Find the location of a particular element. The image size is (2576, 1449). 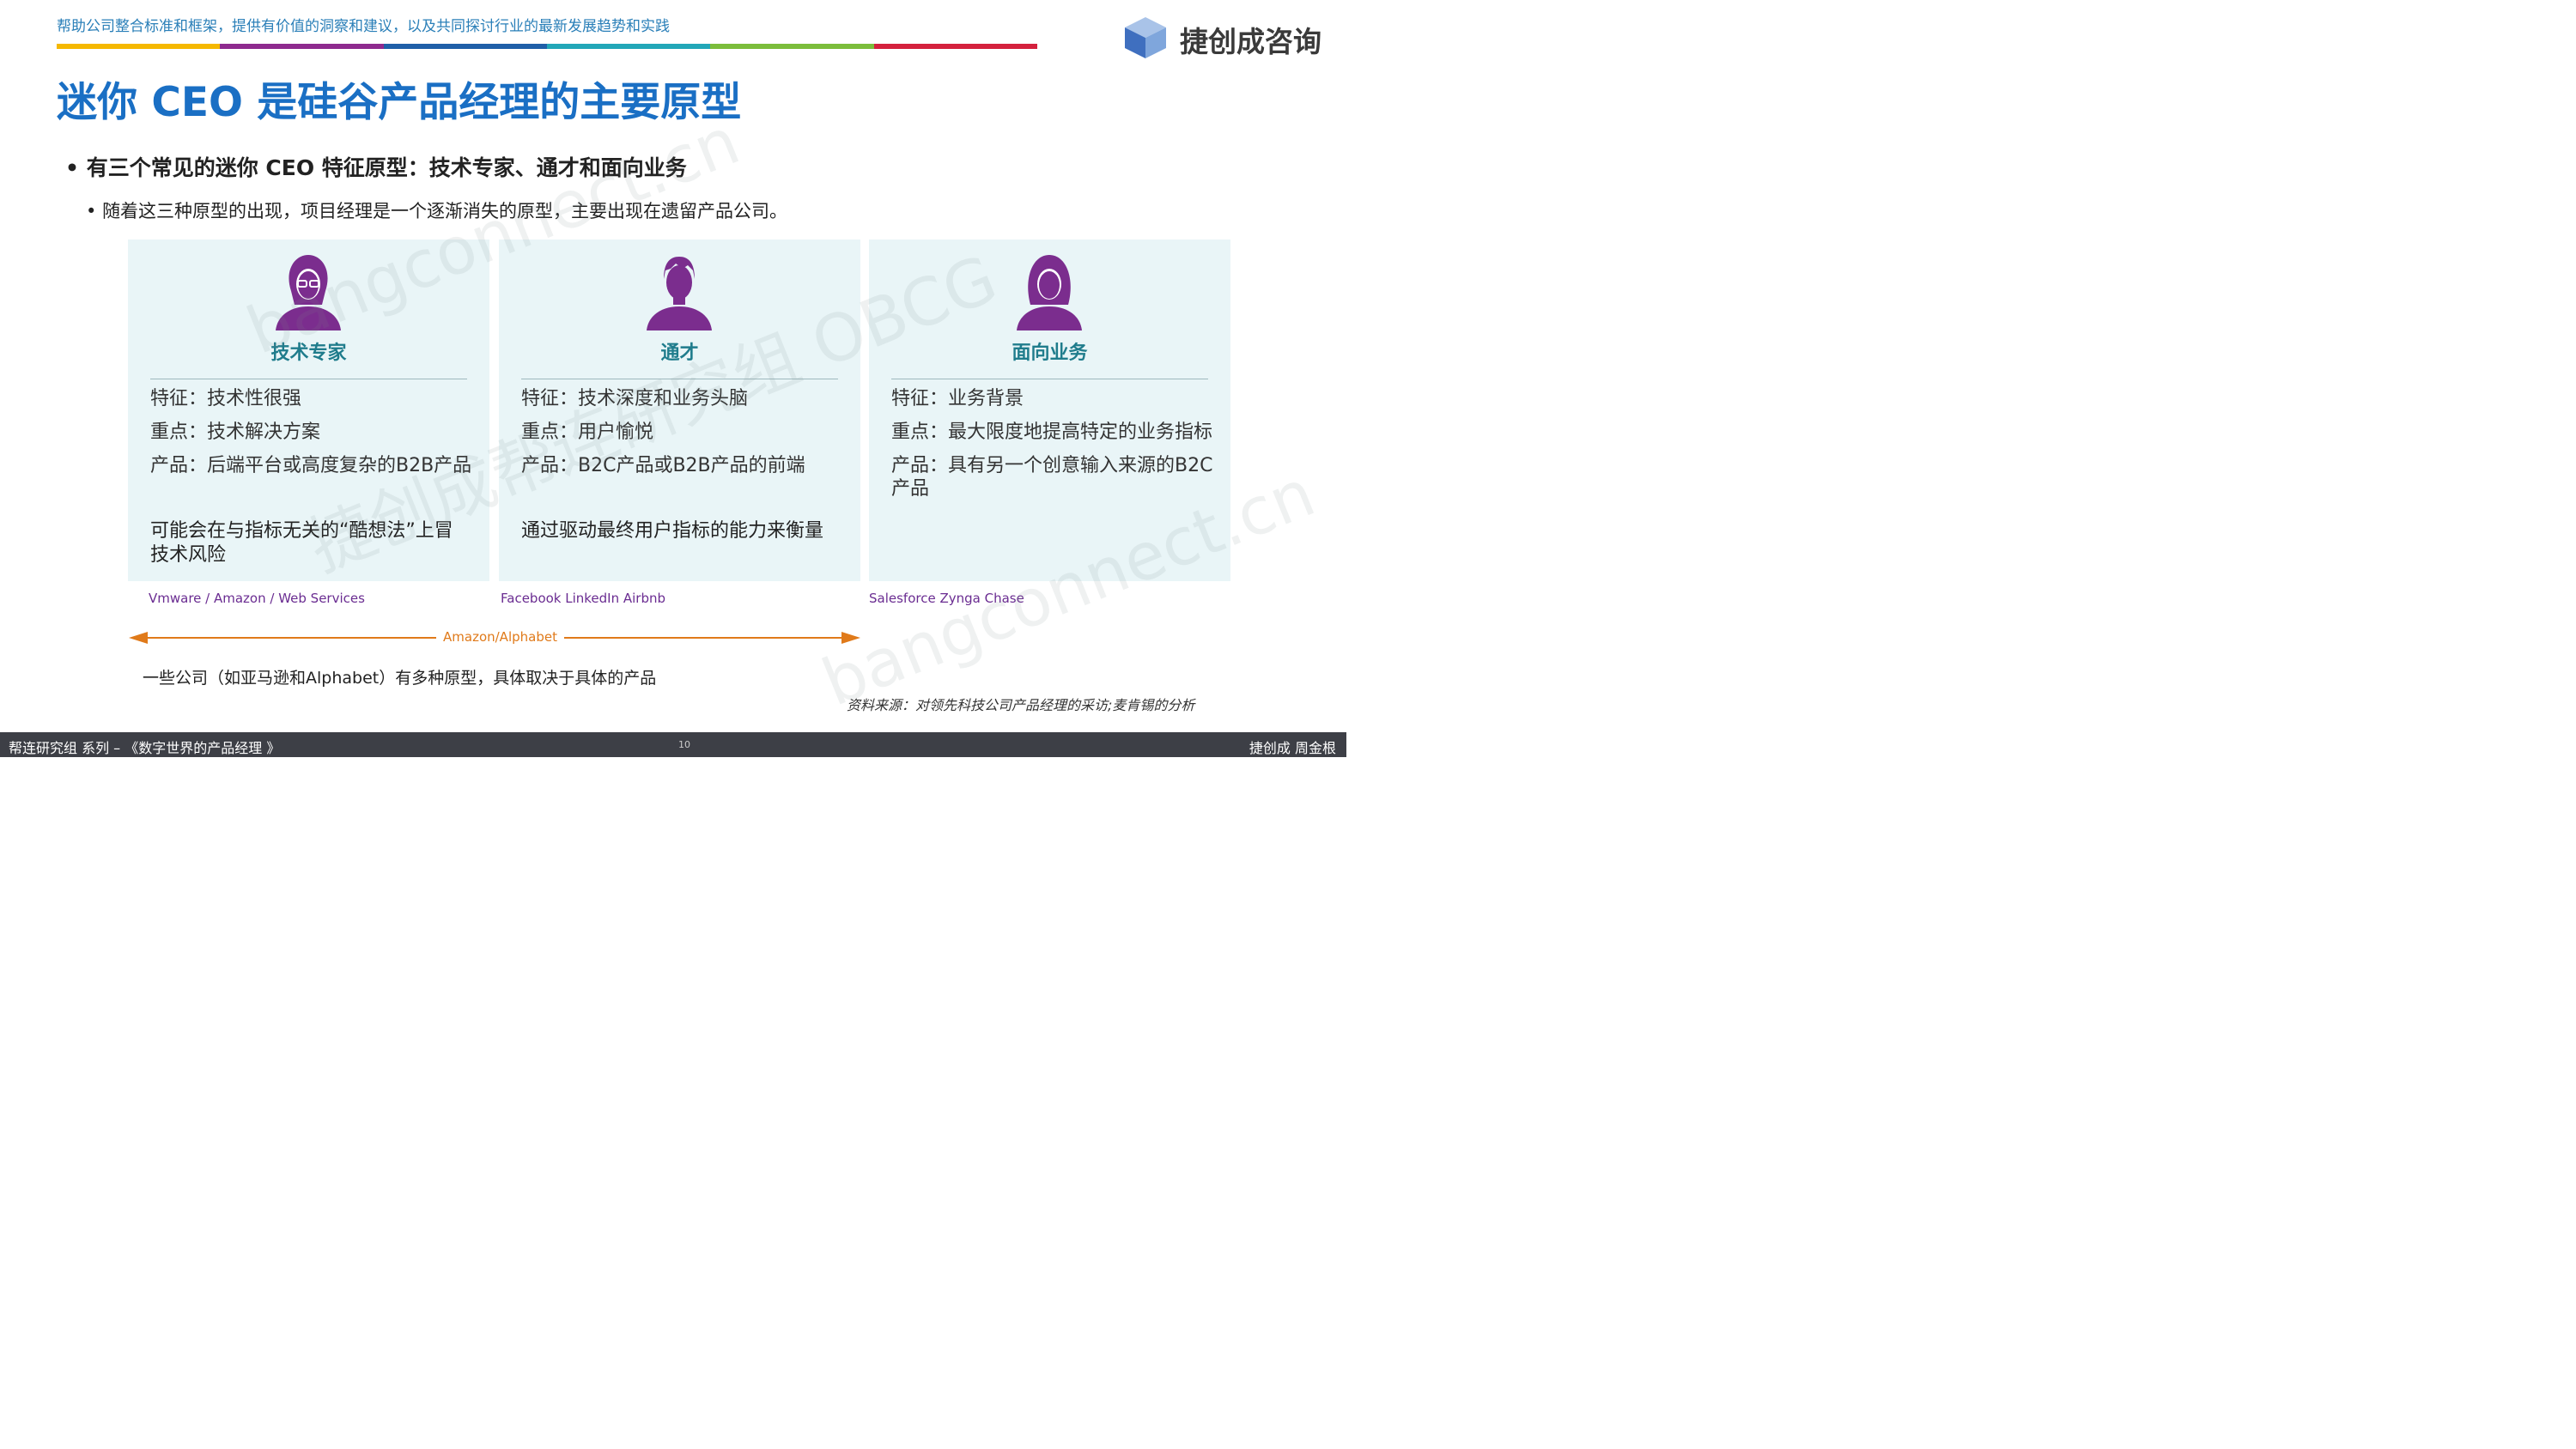

footer-author: 捷创成 周金根 is located at coordinates (1292, 748).